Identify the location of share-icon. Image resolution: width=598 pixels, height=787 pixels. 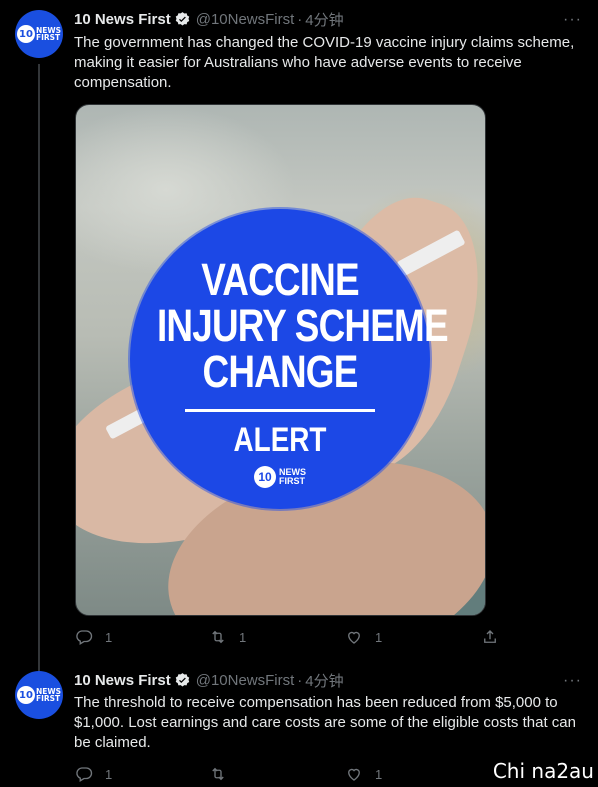
(490, 636).